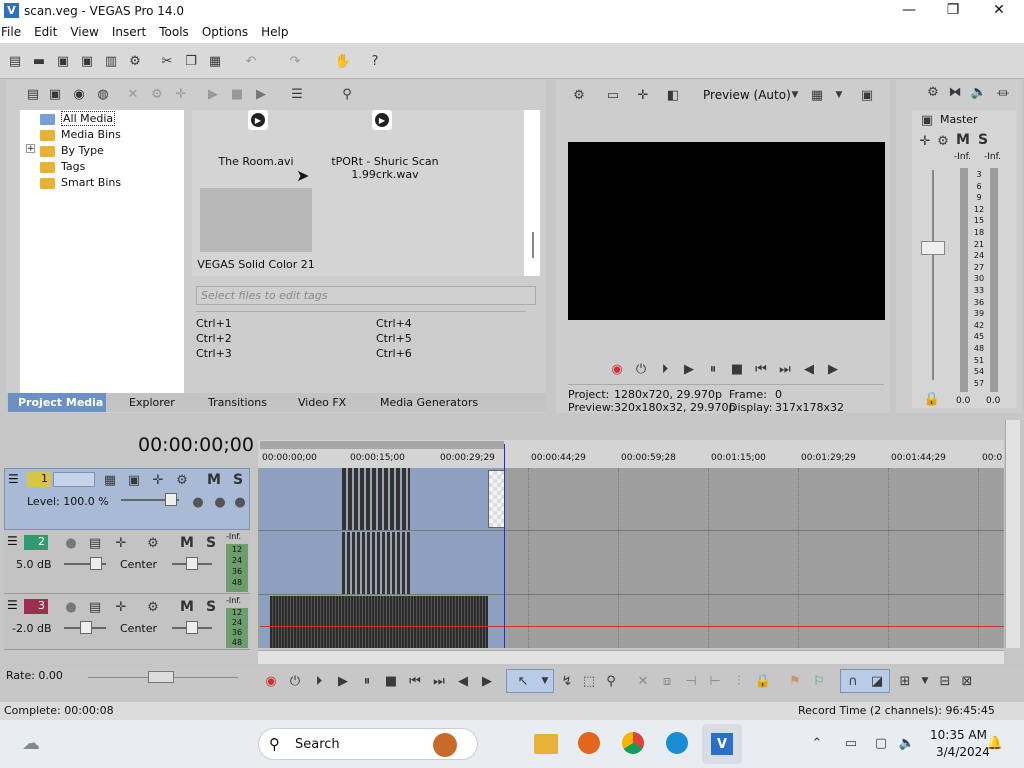 Image resolution: width=1024 pixels, height=768 pixels. I want to click on go-to-end-icon: ⏭, so click(439, 681).